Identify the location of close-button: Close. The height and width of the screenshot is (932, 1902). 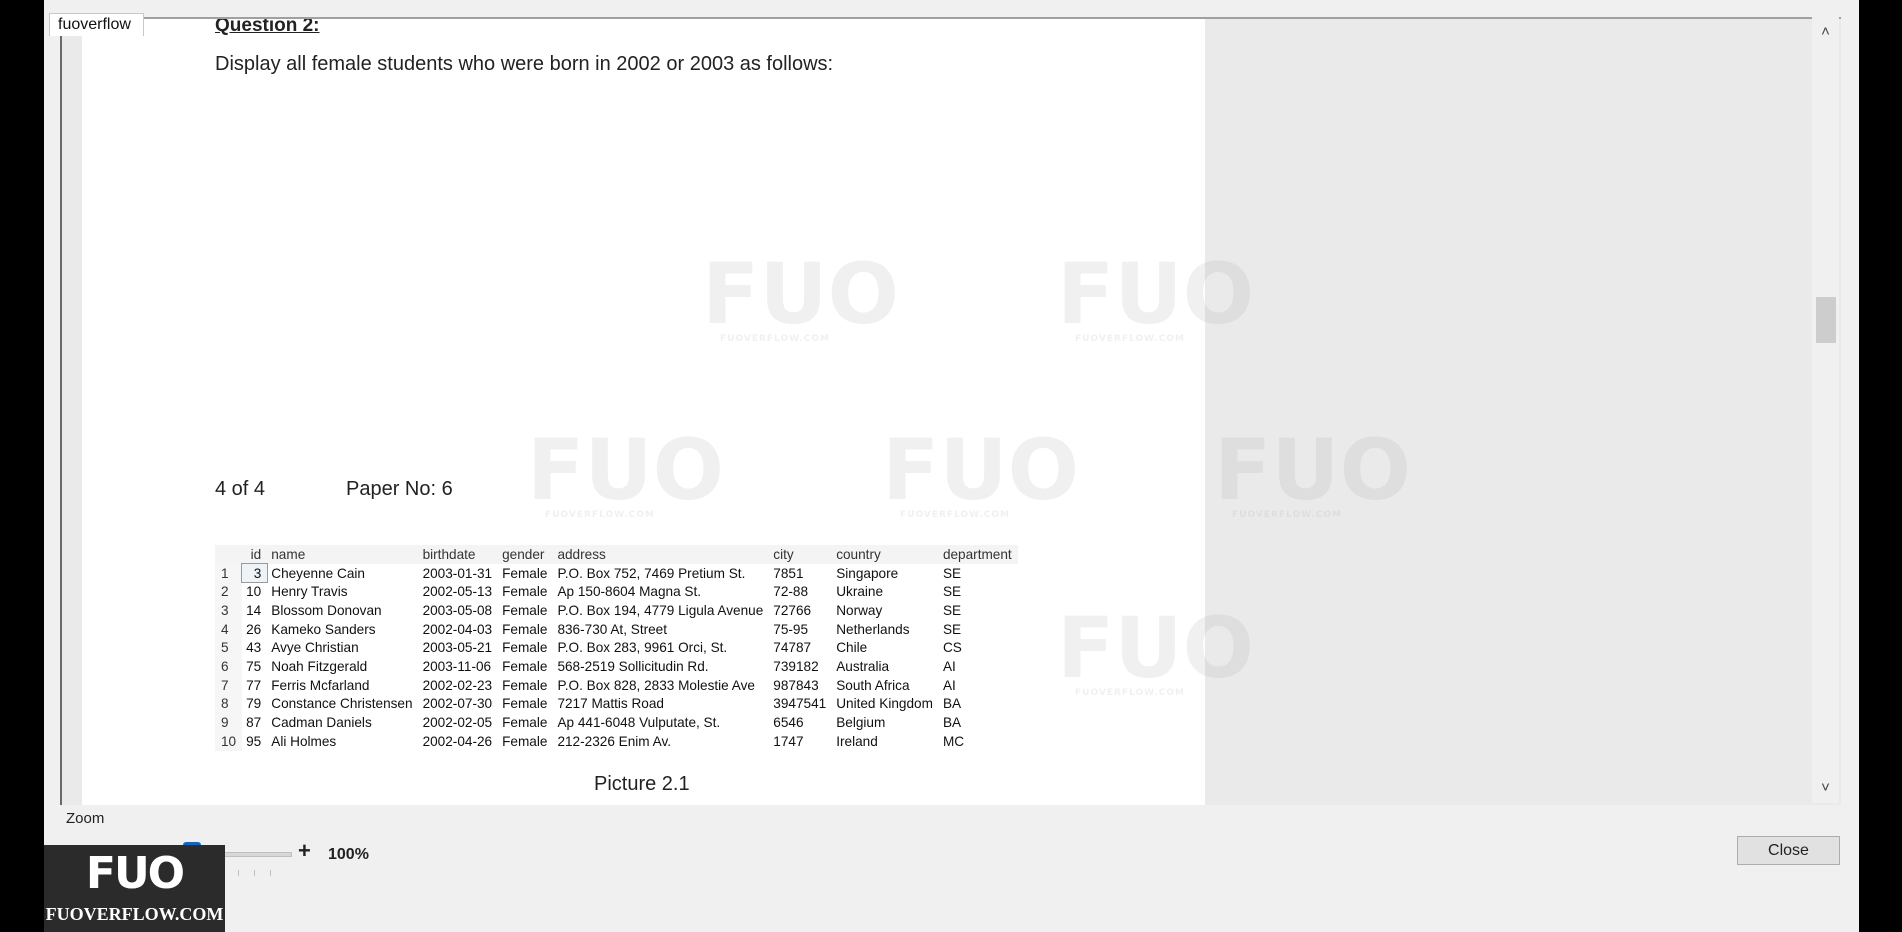
(1788, 850).